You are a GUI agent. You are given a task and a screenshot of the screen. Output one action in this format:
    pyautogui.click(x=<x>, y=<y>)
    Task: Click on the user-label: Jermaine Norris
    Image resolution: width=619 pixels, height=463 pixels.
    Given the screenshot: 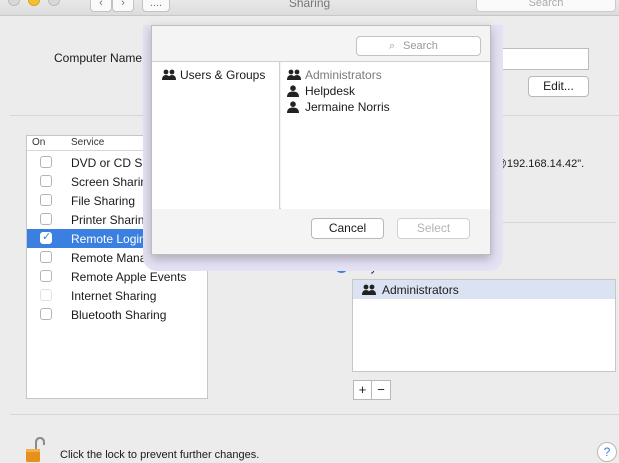 What is the action you would take?
    pyautogui.click(x=347, y=107)
    